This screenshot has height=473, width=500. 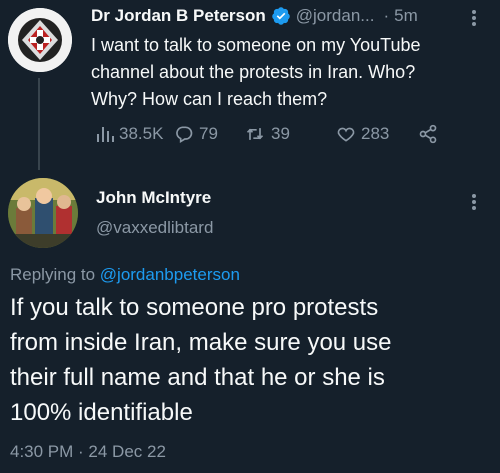 I want to click on reply-count: 79, so click(x=208, y=133).